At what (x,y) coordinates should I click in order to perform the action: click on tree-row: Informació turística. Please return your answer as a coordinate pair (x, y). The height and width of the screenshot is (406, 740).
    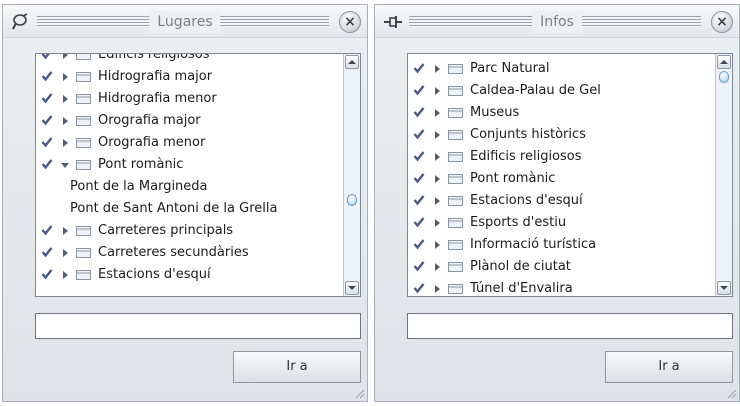
    Looking at the image, I should click on (561, 245).